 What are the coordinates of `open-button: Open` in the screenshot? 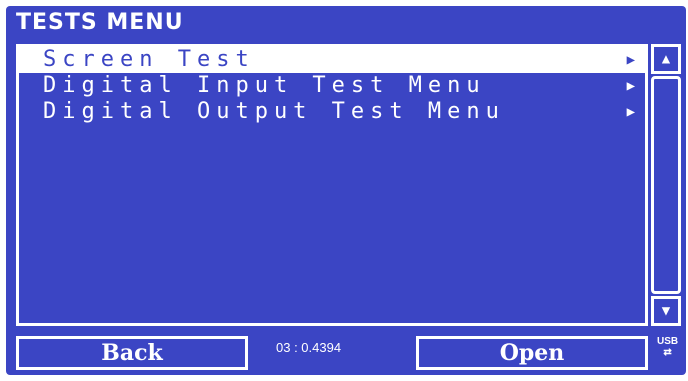 It's located at (532, 353).